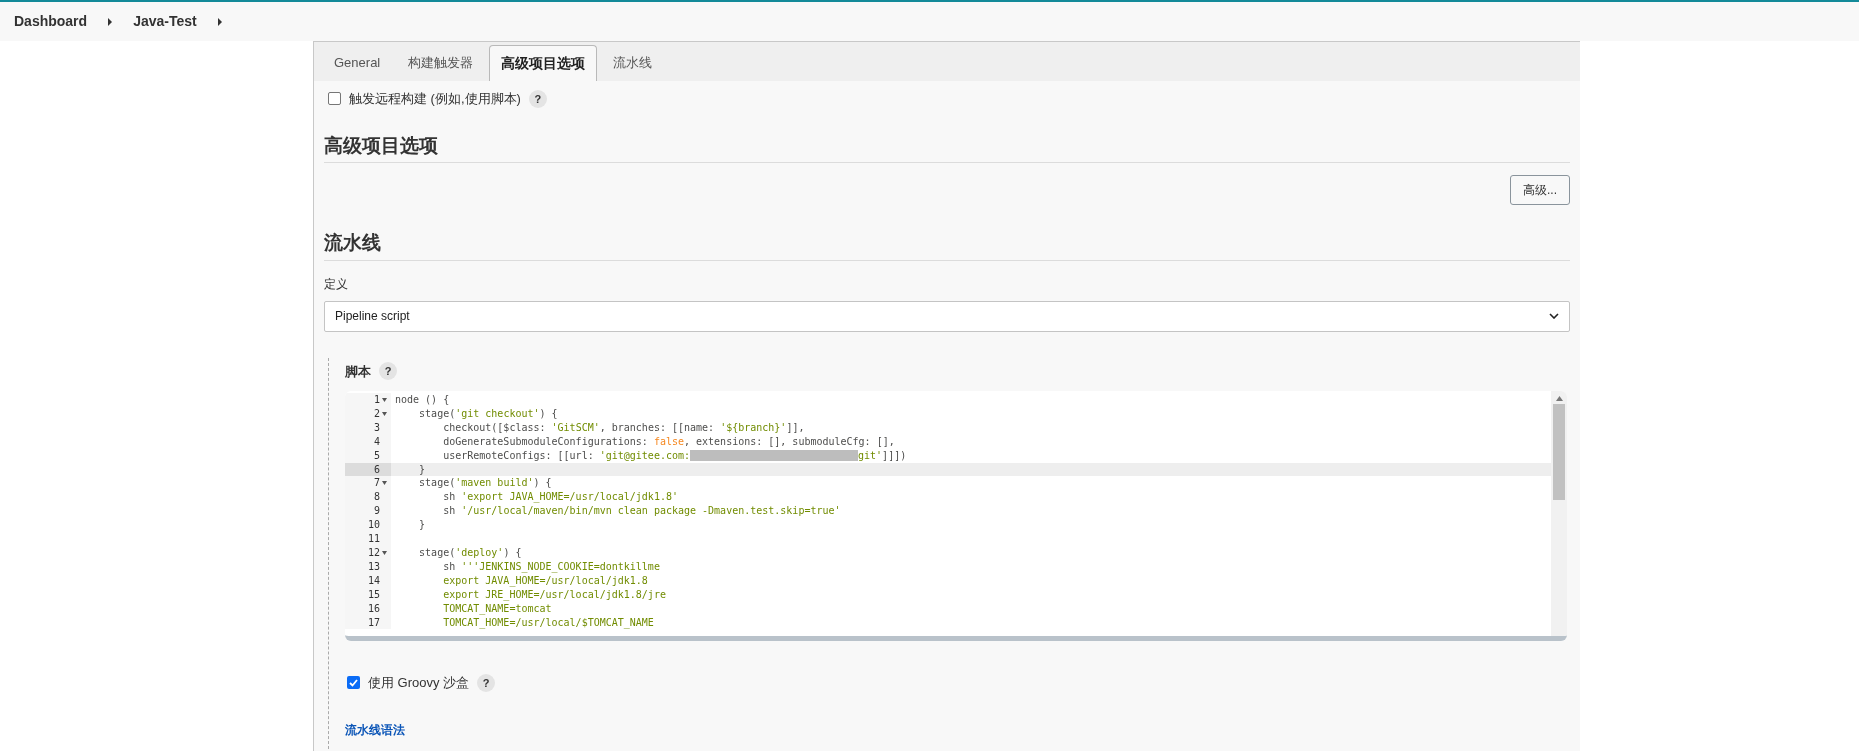 Image resolution: width=1859 pixels, height=751 pixels. I want to click on tab: 流水线, so click(633, 63).